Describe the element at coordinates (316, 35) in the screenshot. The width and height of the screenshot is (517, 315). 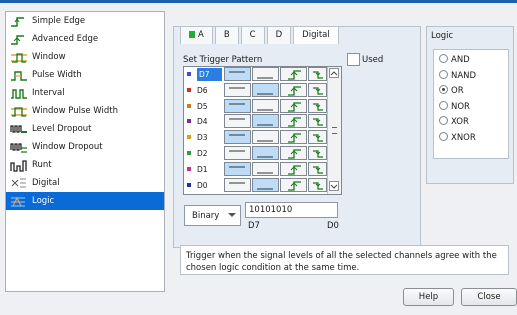
I see `tab-digital: Digital` at that location.